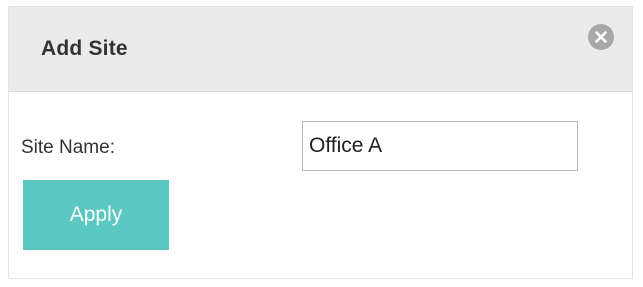 Image resolution: width=643 pixels, height=287 pixels. What do you see at coordinates (96, 215) in the screenshot?
I see `apply-button: Apply` at bounding box center [96, 215].